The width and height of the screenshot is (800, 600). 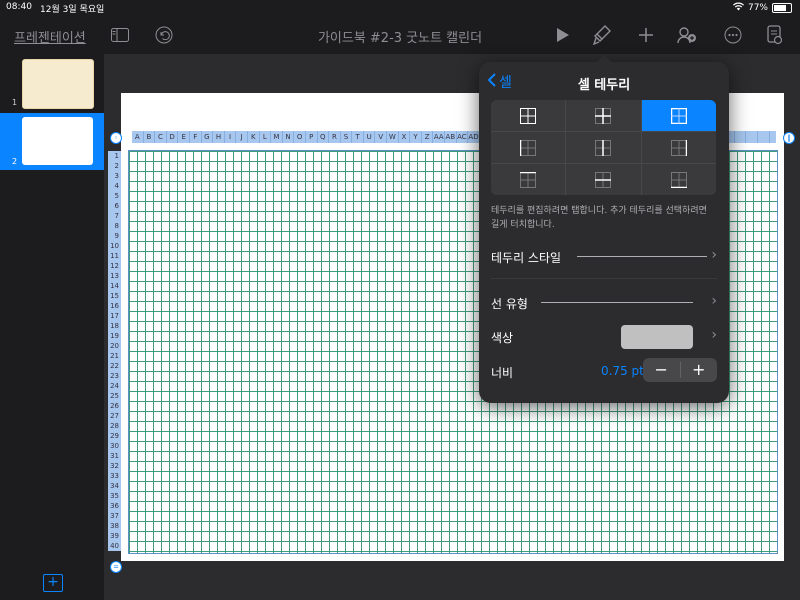 I want to click on column-header: W, so click(x=393, y=137).